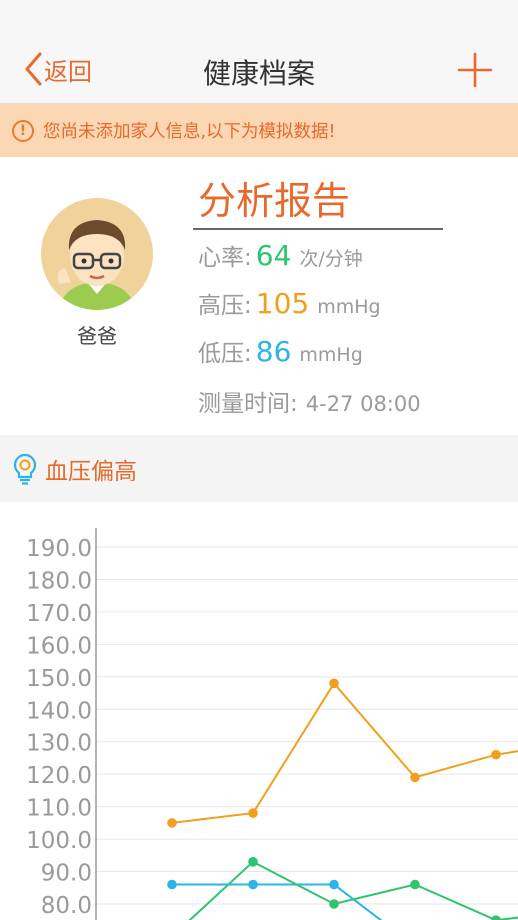  I want to click on page-title: 健康档案, so click(258, 73).